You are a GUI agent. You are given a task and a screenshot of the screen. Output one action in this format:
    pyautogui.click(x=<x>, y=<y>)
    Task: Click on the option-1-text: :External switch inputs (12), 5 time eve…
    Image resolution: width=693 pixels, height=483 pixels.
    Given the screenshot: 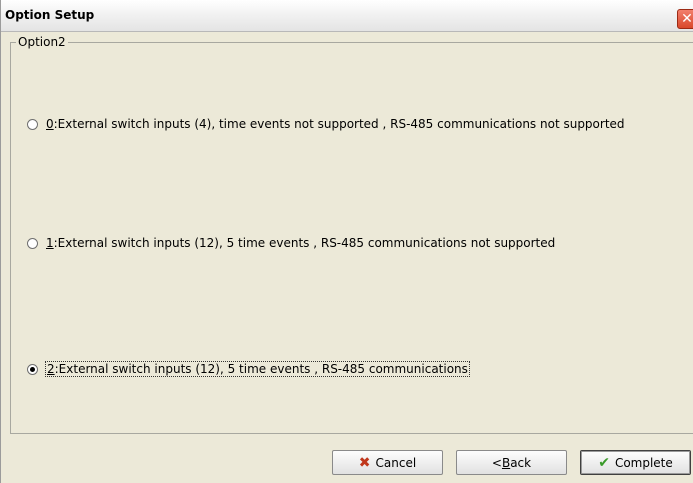 What is the action you would take?
    pyautogui.click(x=304, y=243)
    